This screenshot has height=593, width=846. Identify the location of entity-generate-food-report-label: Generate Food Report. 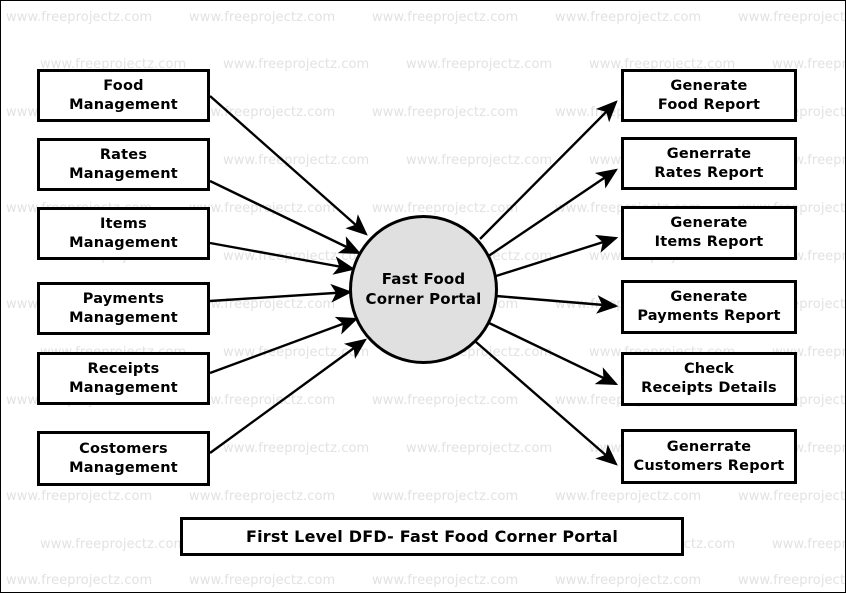
(709, 95).